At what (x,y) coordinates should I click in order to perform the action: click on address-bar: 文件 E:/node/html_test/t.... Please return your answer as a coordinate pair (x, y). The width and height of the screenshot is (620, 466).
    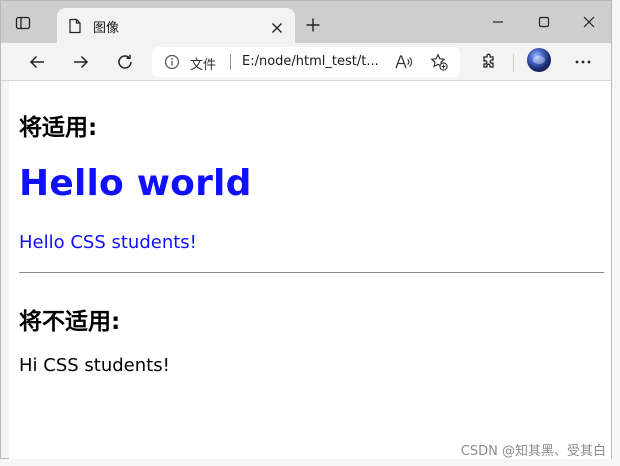
    Looking at the image, I should click on (306, 62).